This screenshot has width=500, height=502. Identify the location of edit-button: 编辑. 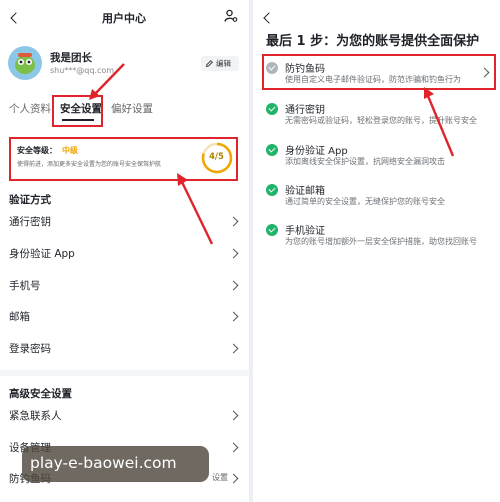
(220, 63).